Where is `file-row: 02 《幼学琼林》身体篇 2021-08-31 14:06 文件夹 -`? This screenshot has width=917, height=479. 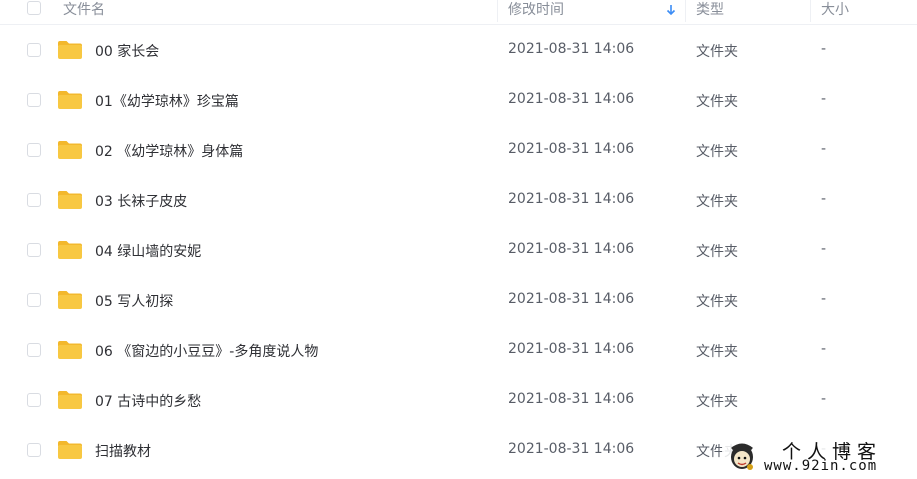 file-row: 02 《幼学琼林》身体篇 2021-08-31 14:06 文件夹 - is located at coordinates (458, 151).